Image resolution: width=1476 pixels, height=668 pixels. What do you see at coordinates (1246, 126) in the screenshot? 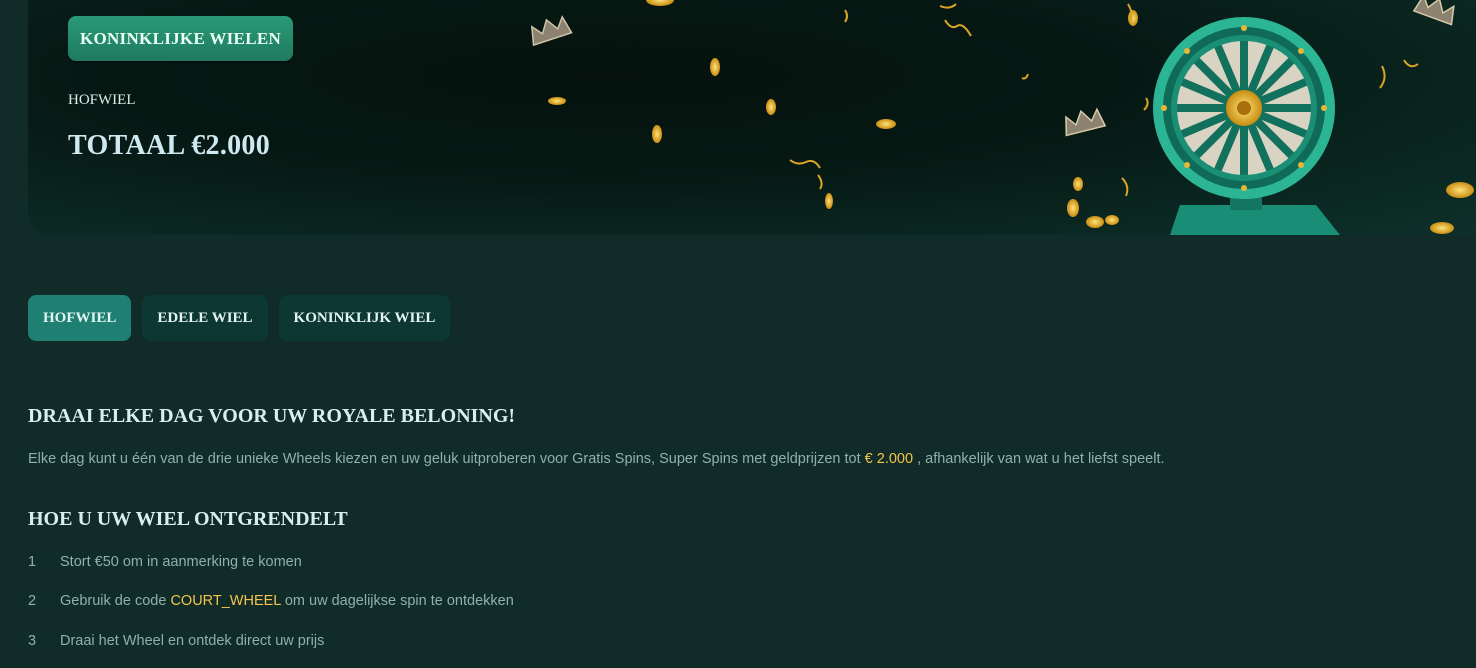
I see `wheel-of-fortune-icon` at bounding box center [1246, 126].